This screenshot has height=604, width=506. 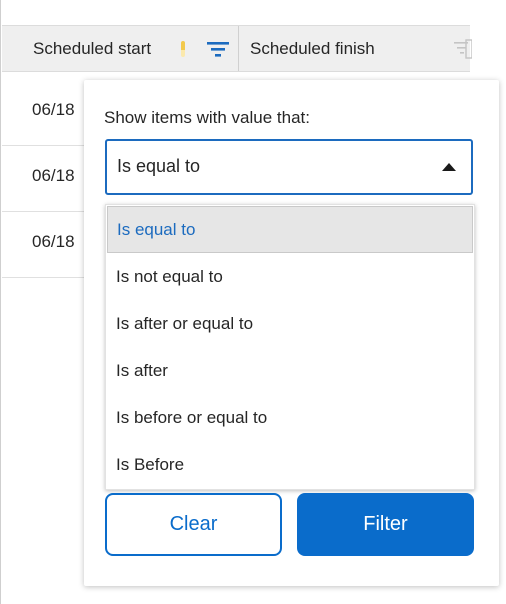 What do you see at coordinates (290, 464) in the screenshot?
I see `option-is-before: Is Before` at bounding box center [290, 464].